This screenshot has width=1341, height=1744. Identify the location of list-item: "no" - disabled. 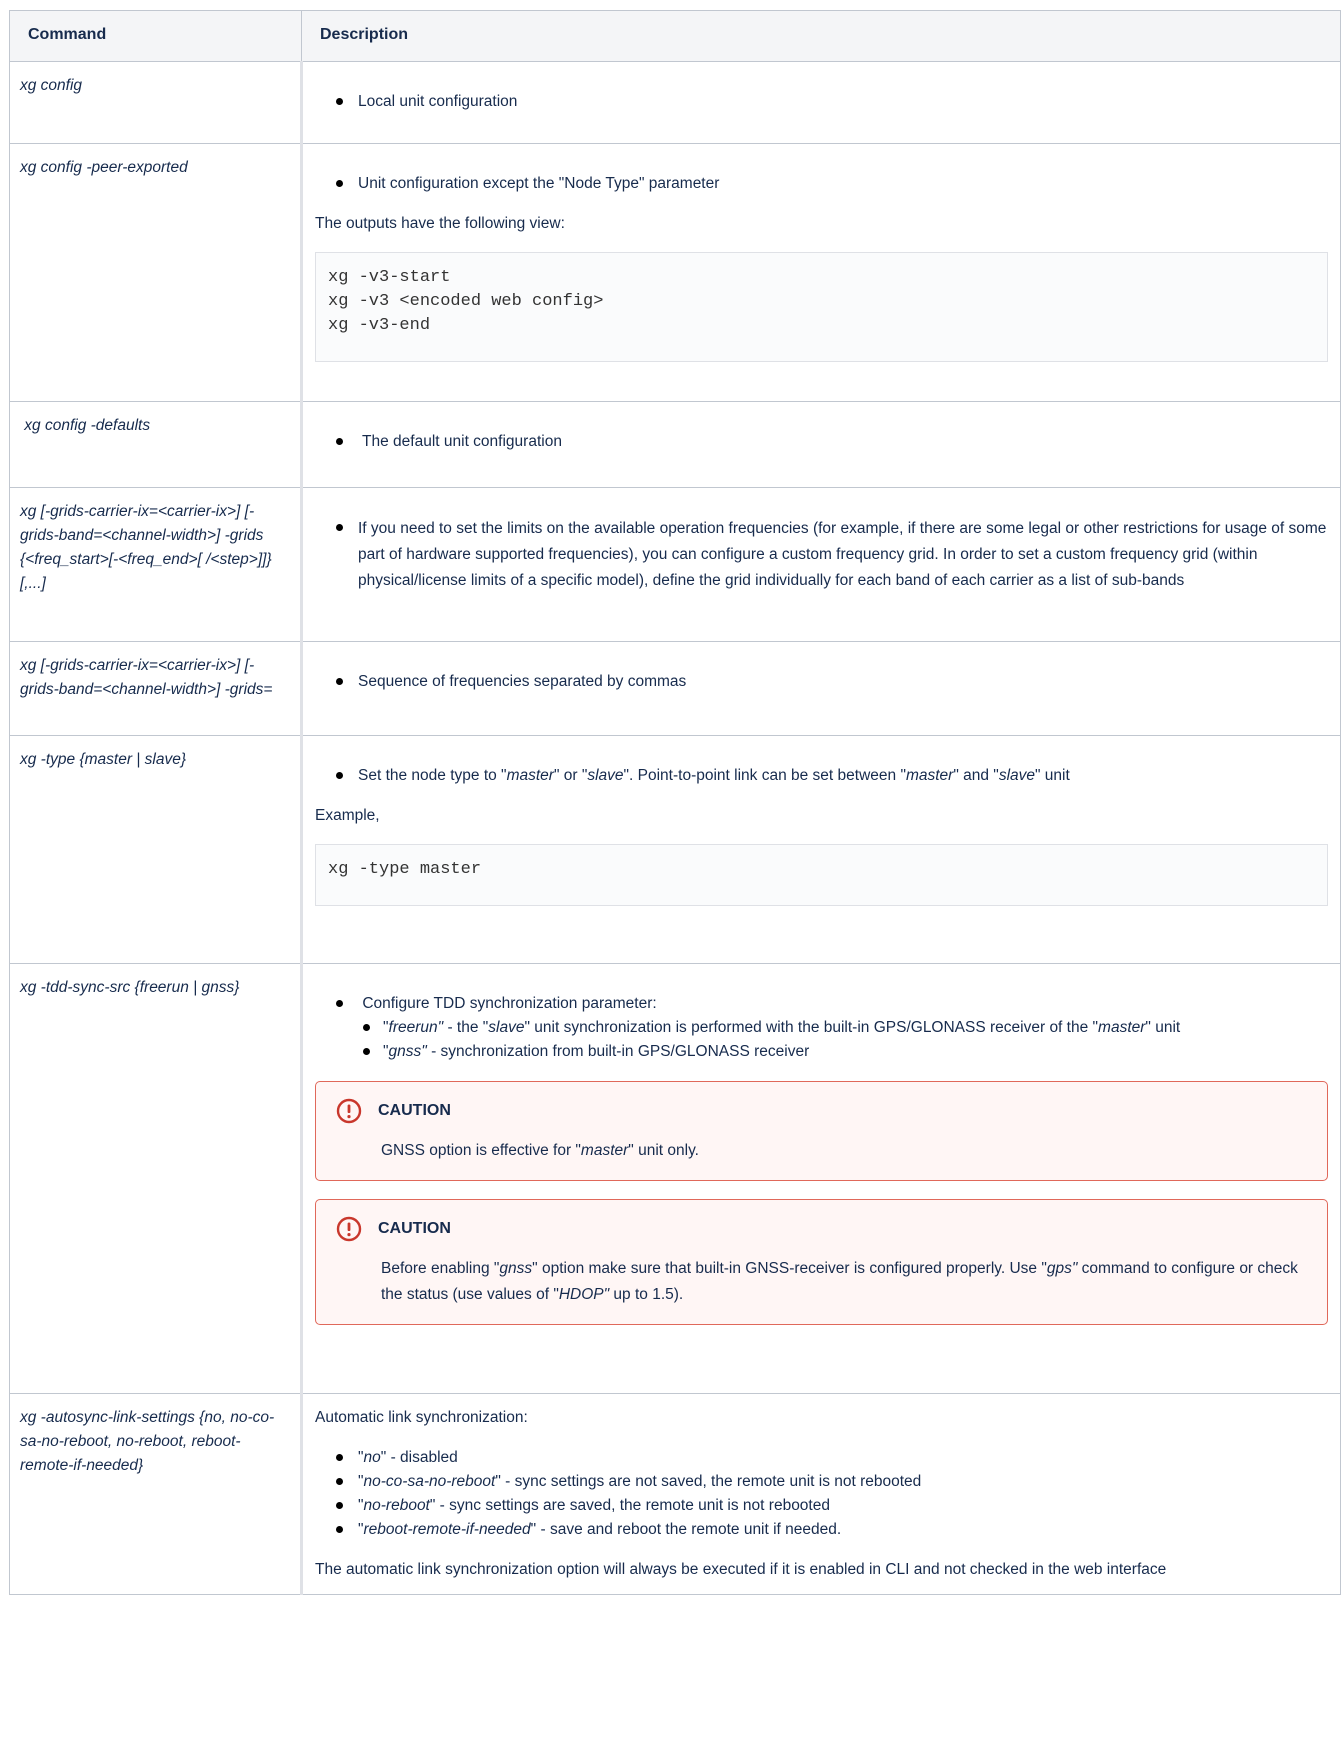
(821, 1458).